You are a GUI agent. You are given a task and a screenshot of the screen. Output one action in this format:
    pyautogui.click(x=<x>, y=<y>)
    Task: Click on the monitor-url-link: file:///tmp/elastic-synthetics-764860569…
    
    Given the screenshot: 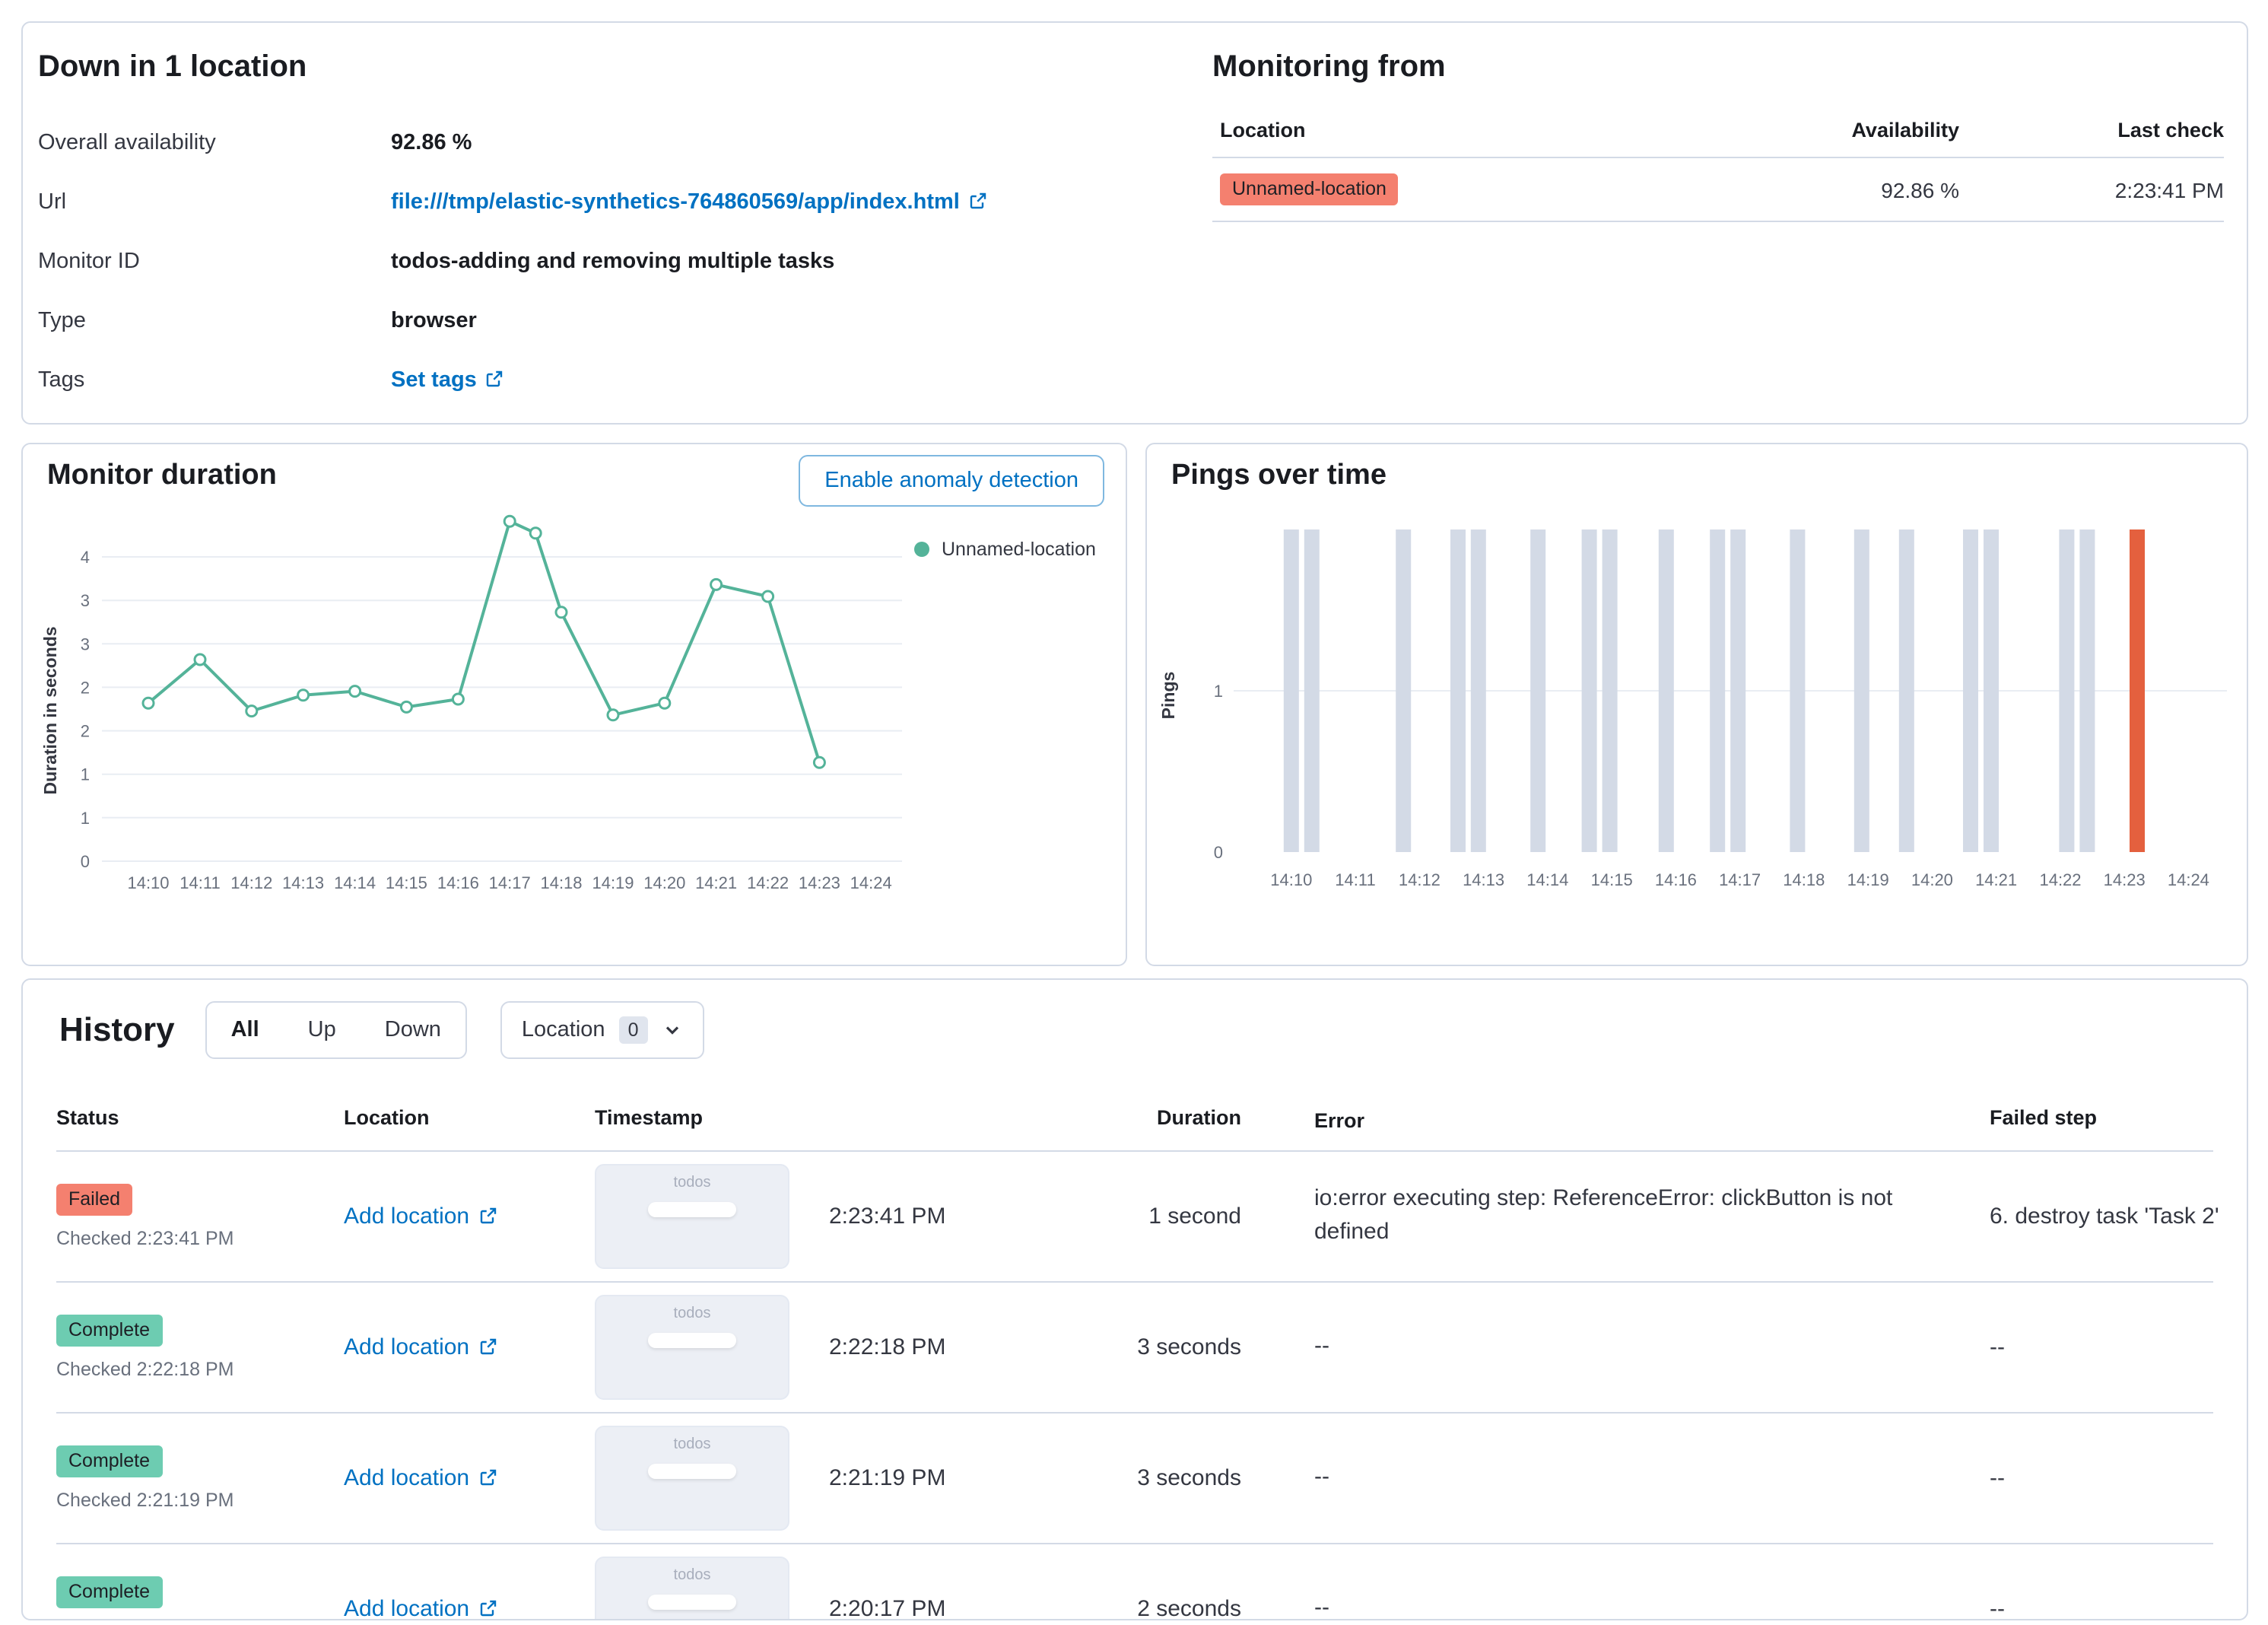 What is the action you would take?
    pyautogui.click(x=689, y=202)
    